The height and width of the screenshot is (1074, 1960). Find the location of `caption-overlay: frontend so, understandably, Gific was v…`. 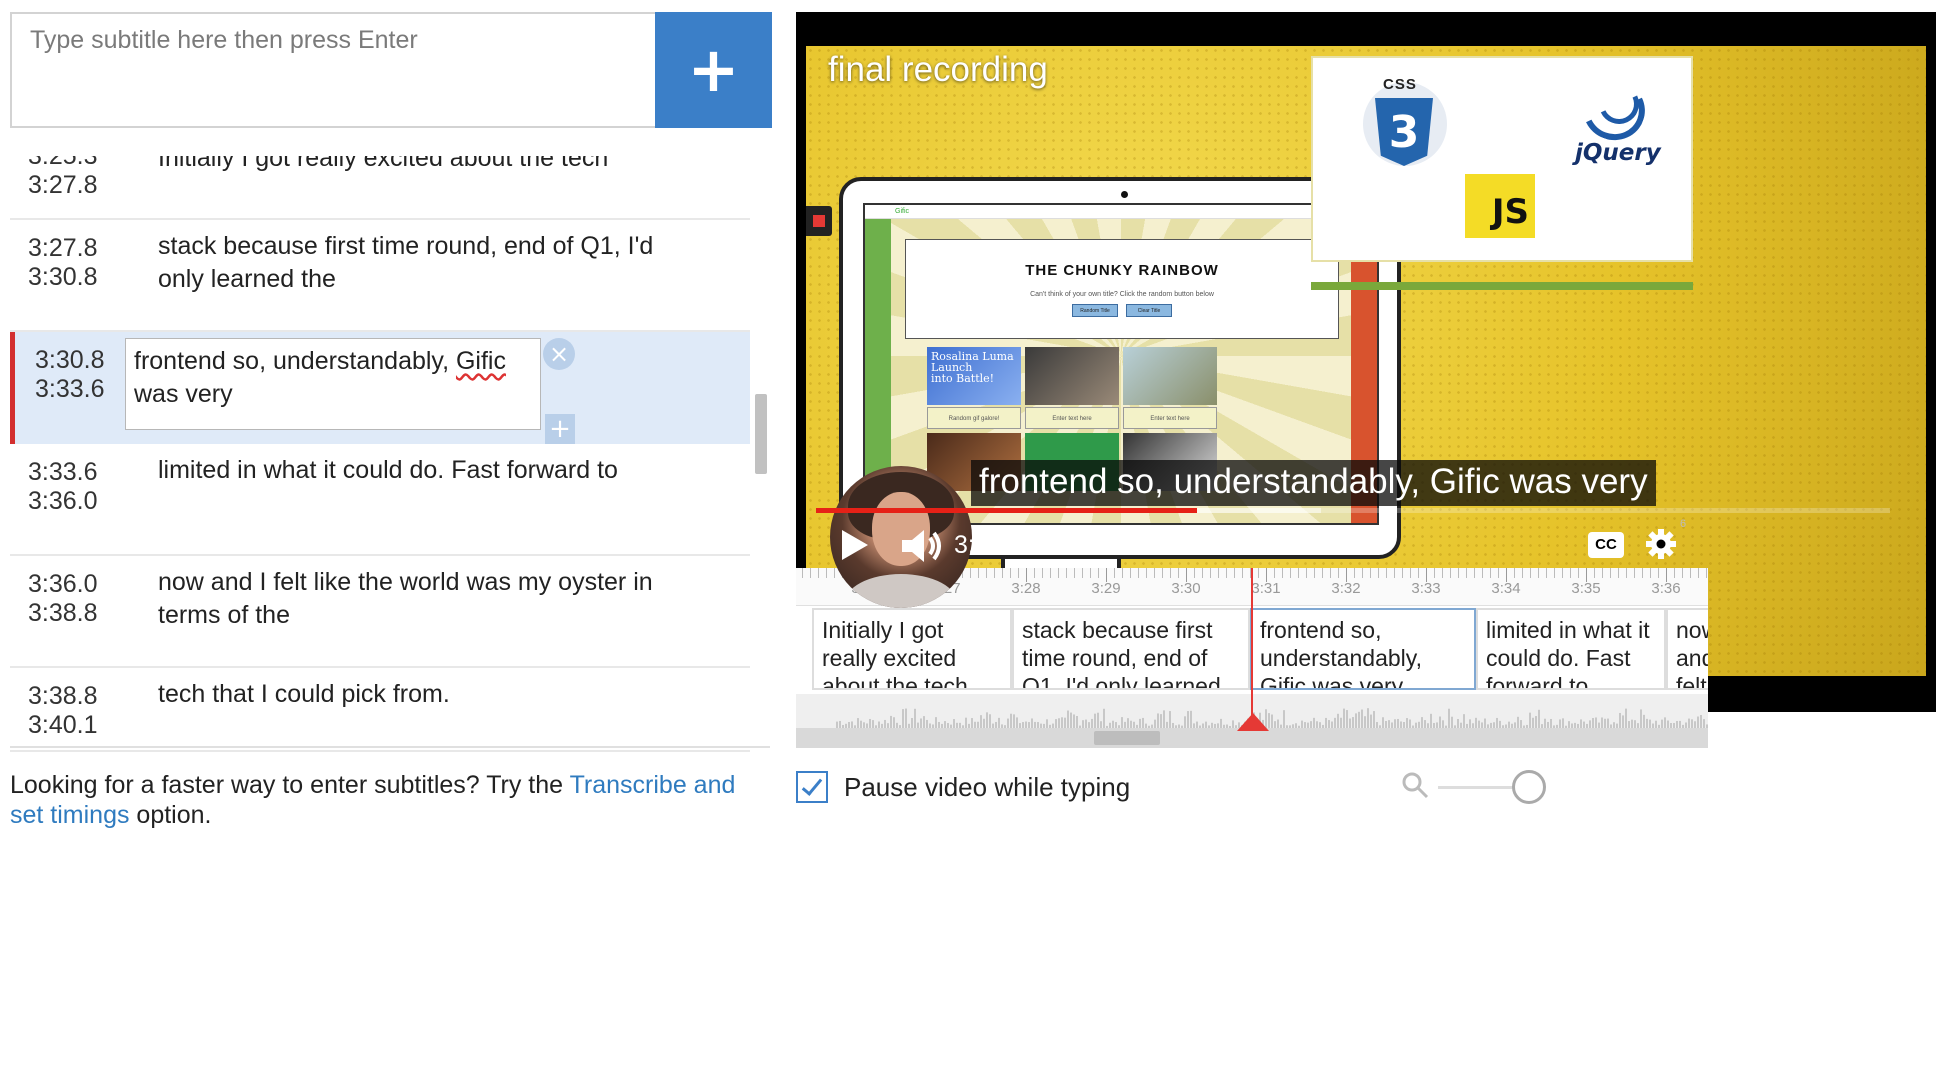

caption-overlay: frontend so, understandably, Gific was v… is located at coordinates (1313, 483).